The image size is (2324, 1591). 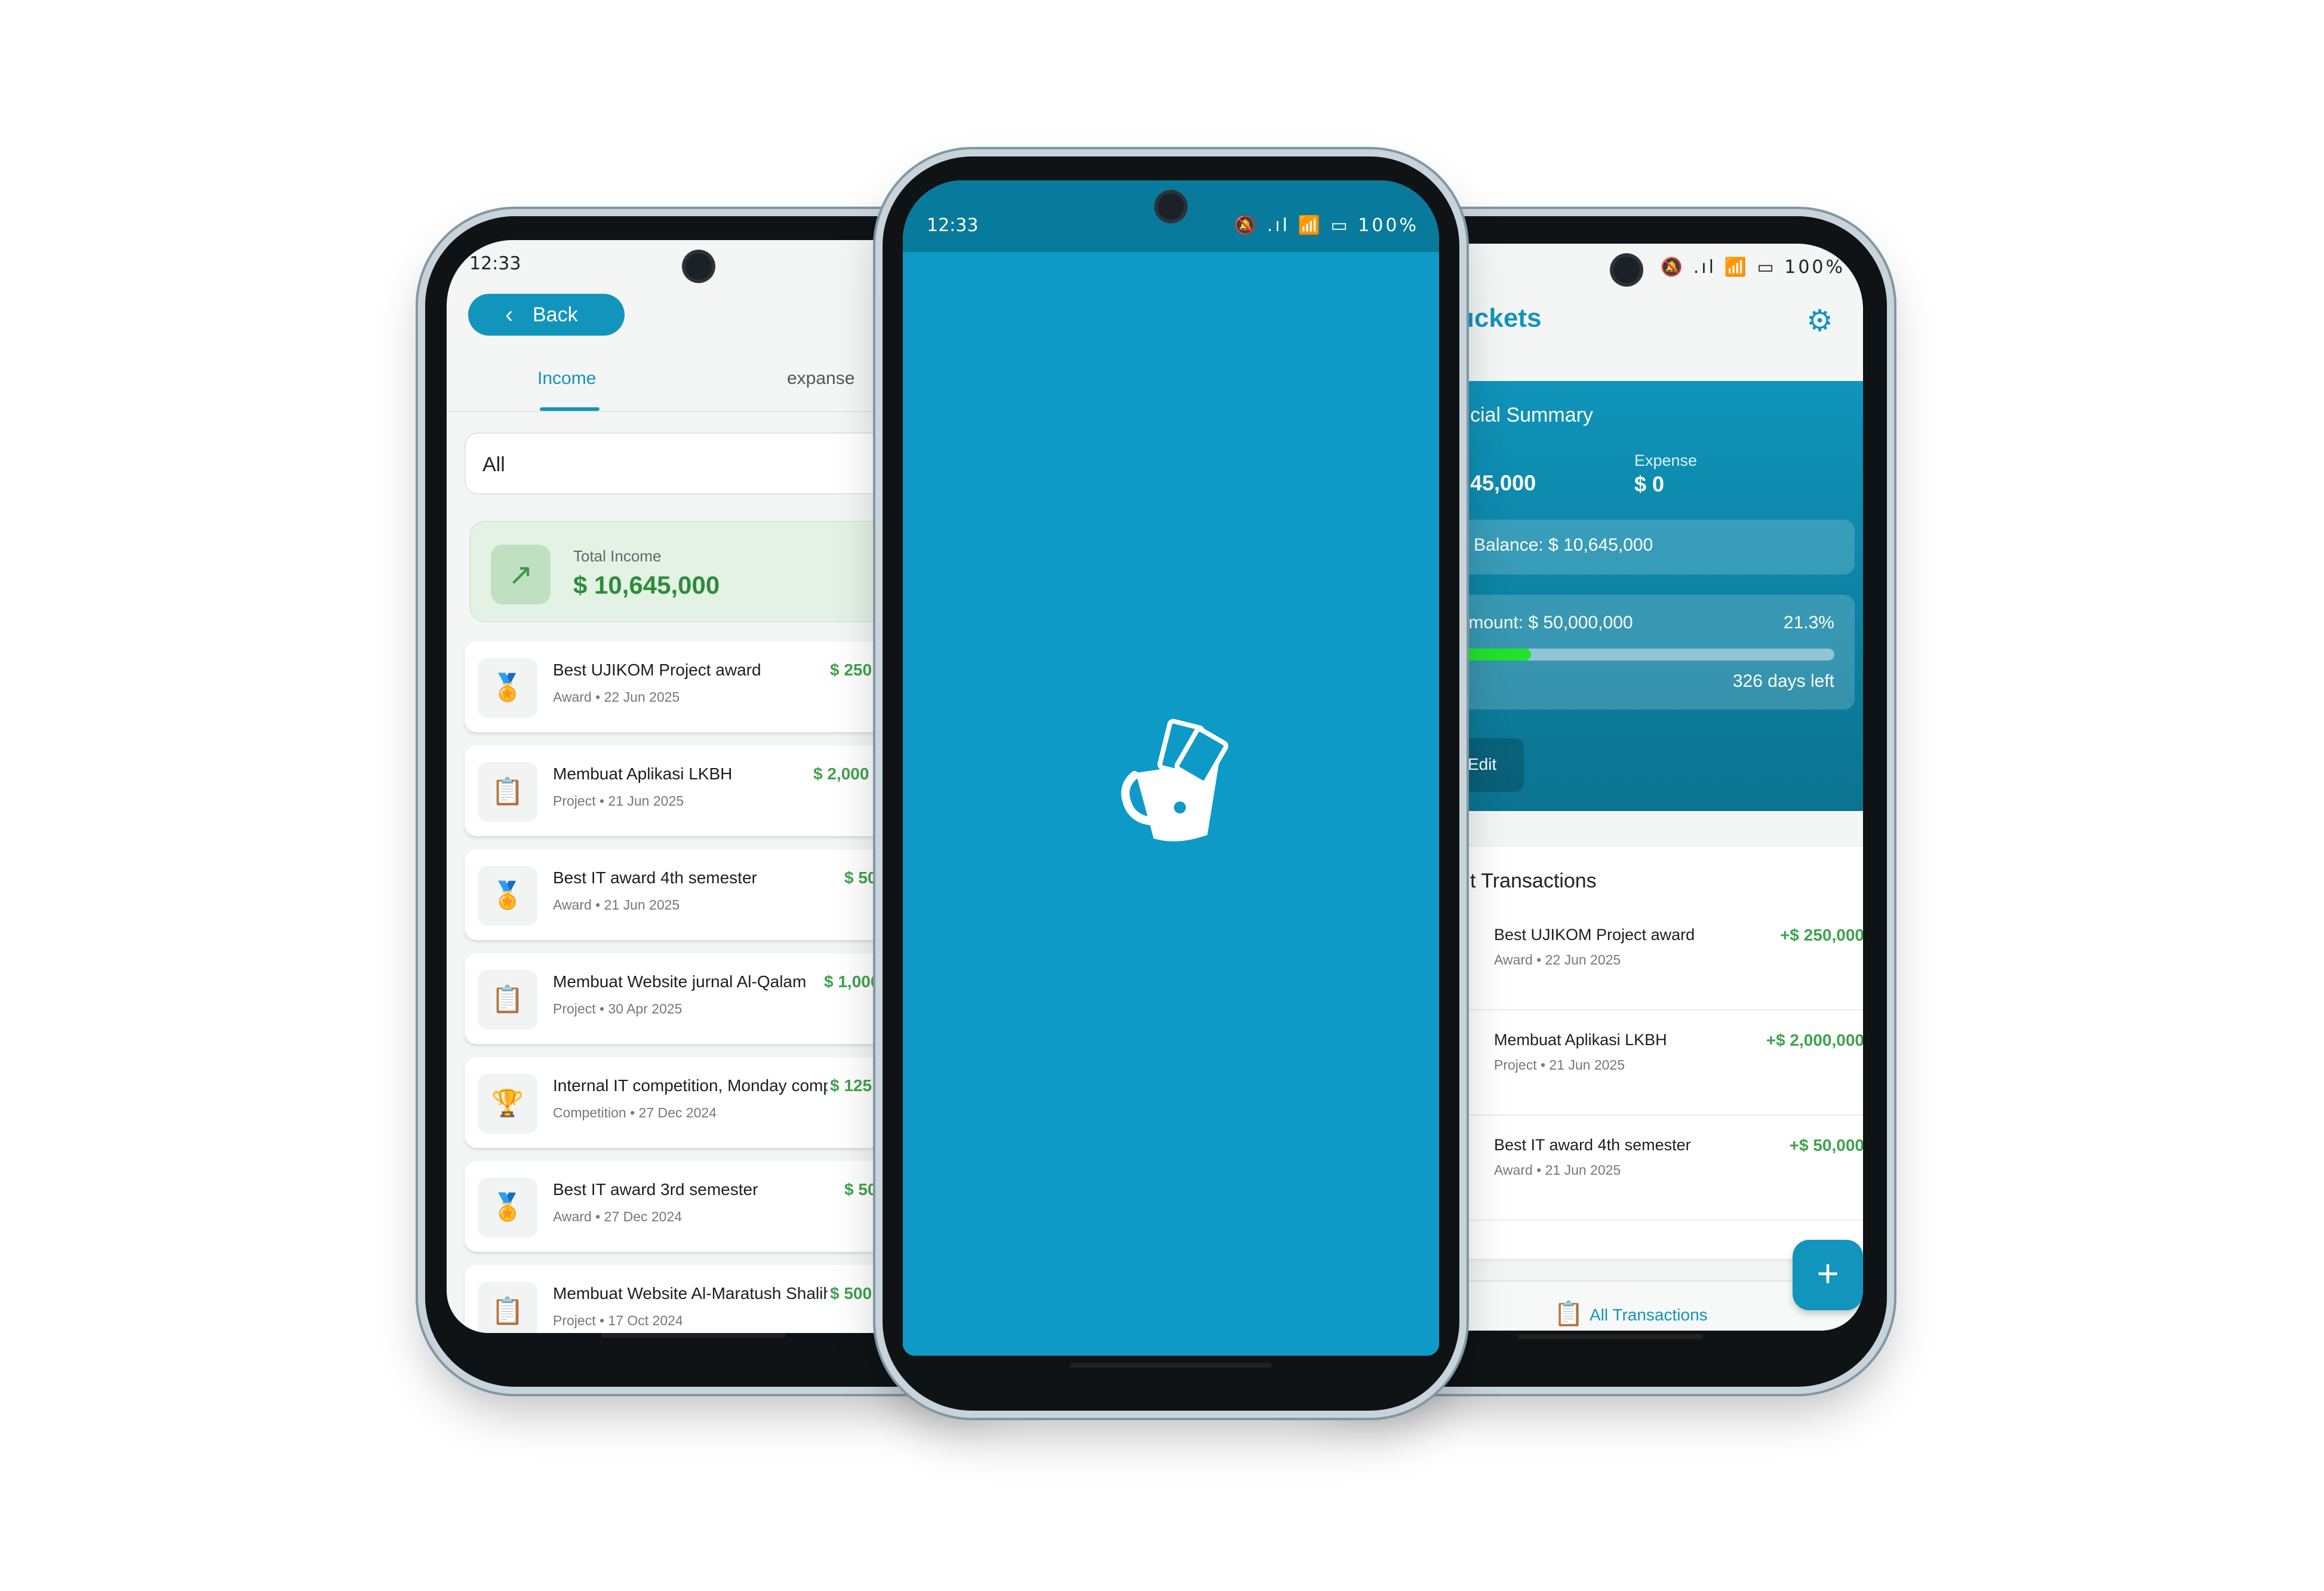 I want to click on transaction-title: Membuat Website jurnal Al-Qalam, so click(x=680, y=981).